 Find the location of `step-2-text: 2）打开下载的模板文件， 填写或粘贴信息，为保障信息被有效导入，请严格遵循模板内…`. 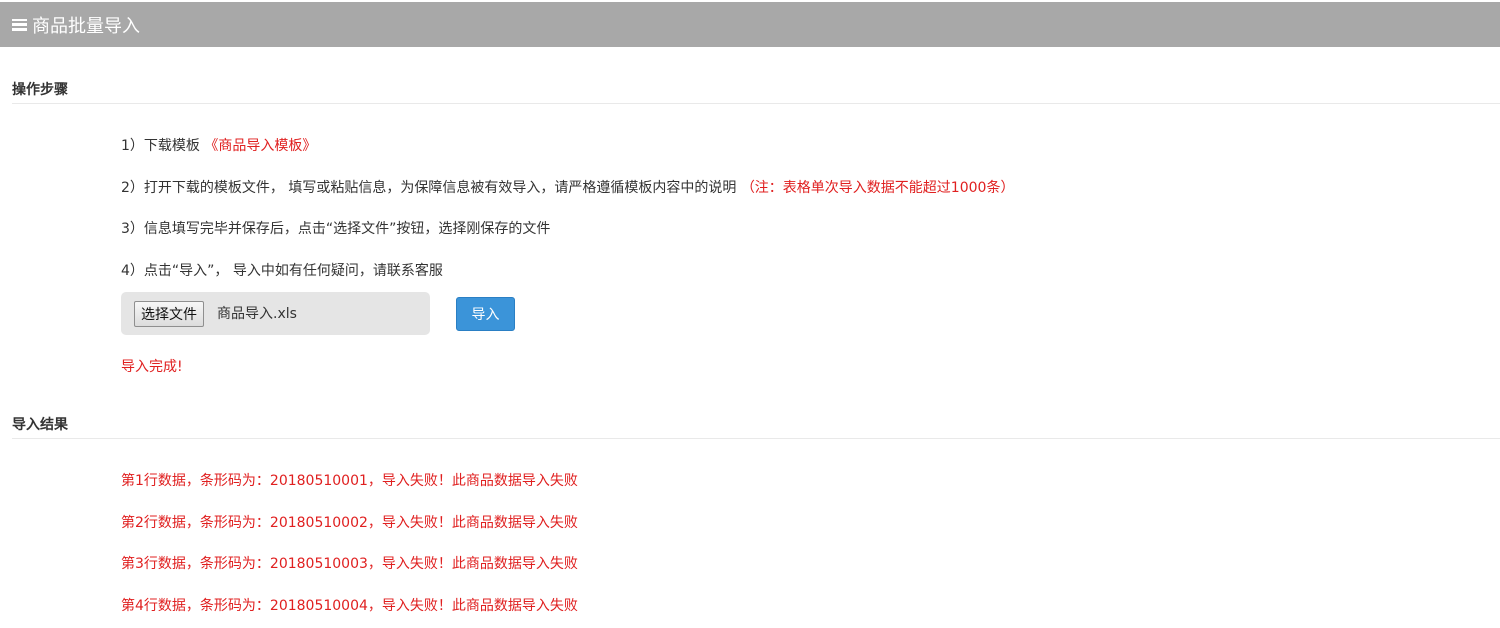

step-2-text: 2）打开下载的模板文件， 填写或粘贴信息，为保障信息被有效导入，请严格遵循模板内… is located at coordinates (431, 188).